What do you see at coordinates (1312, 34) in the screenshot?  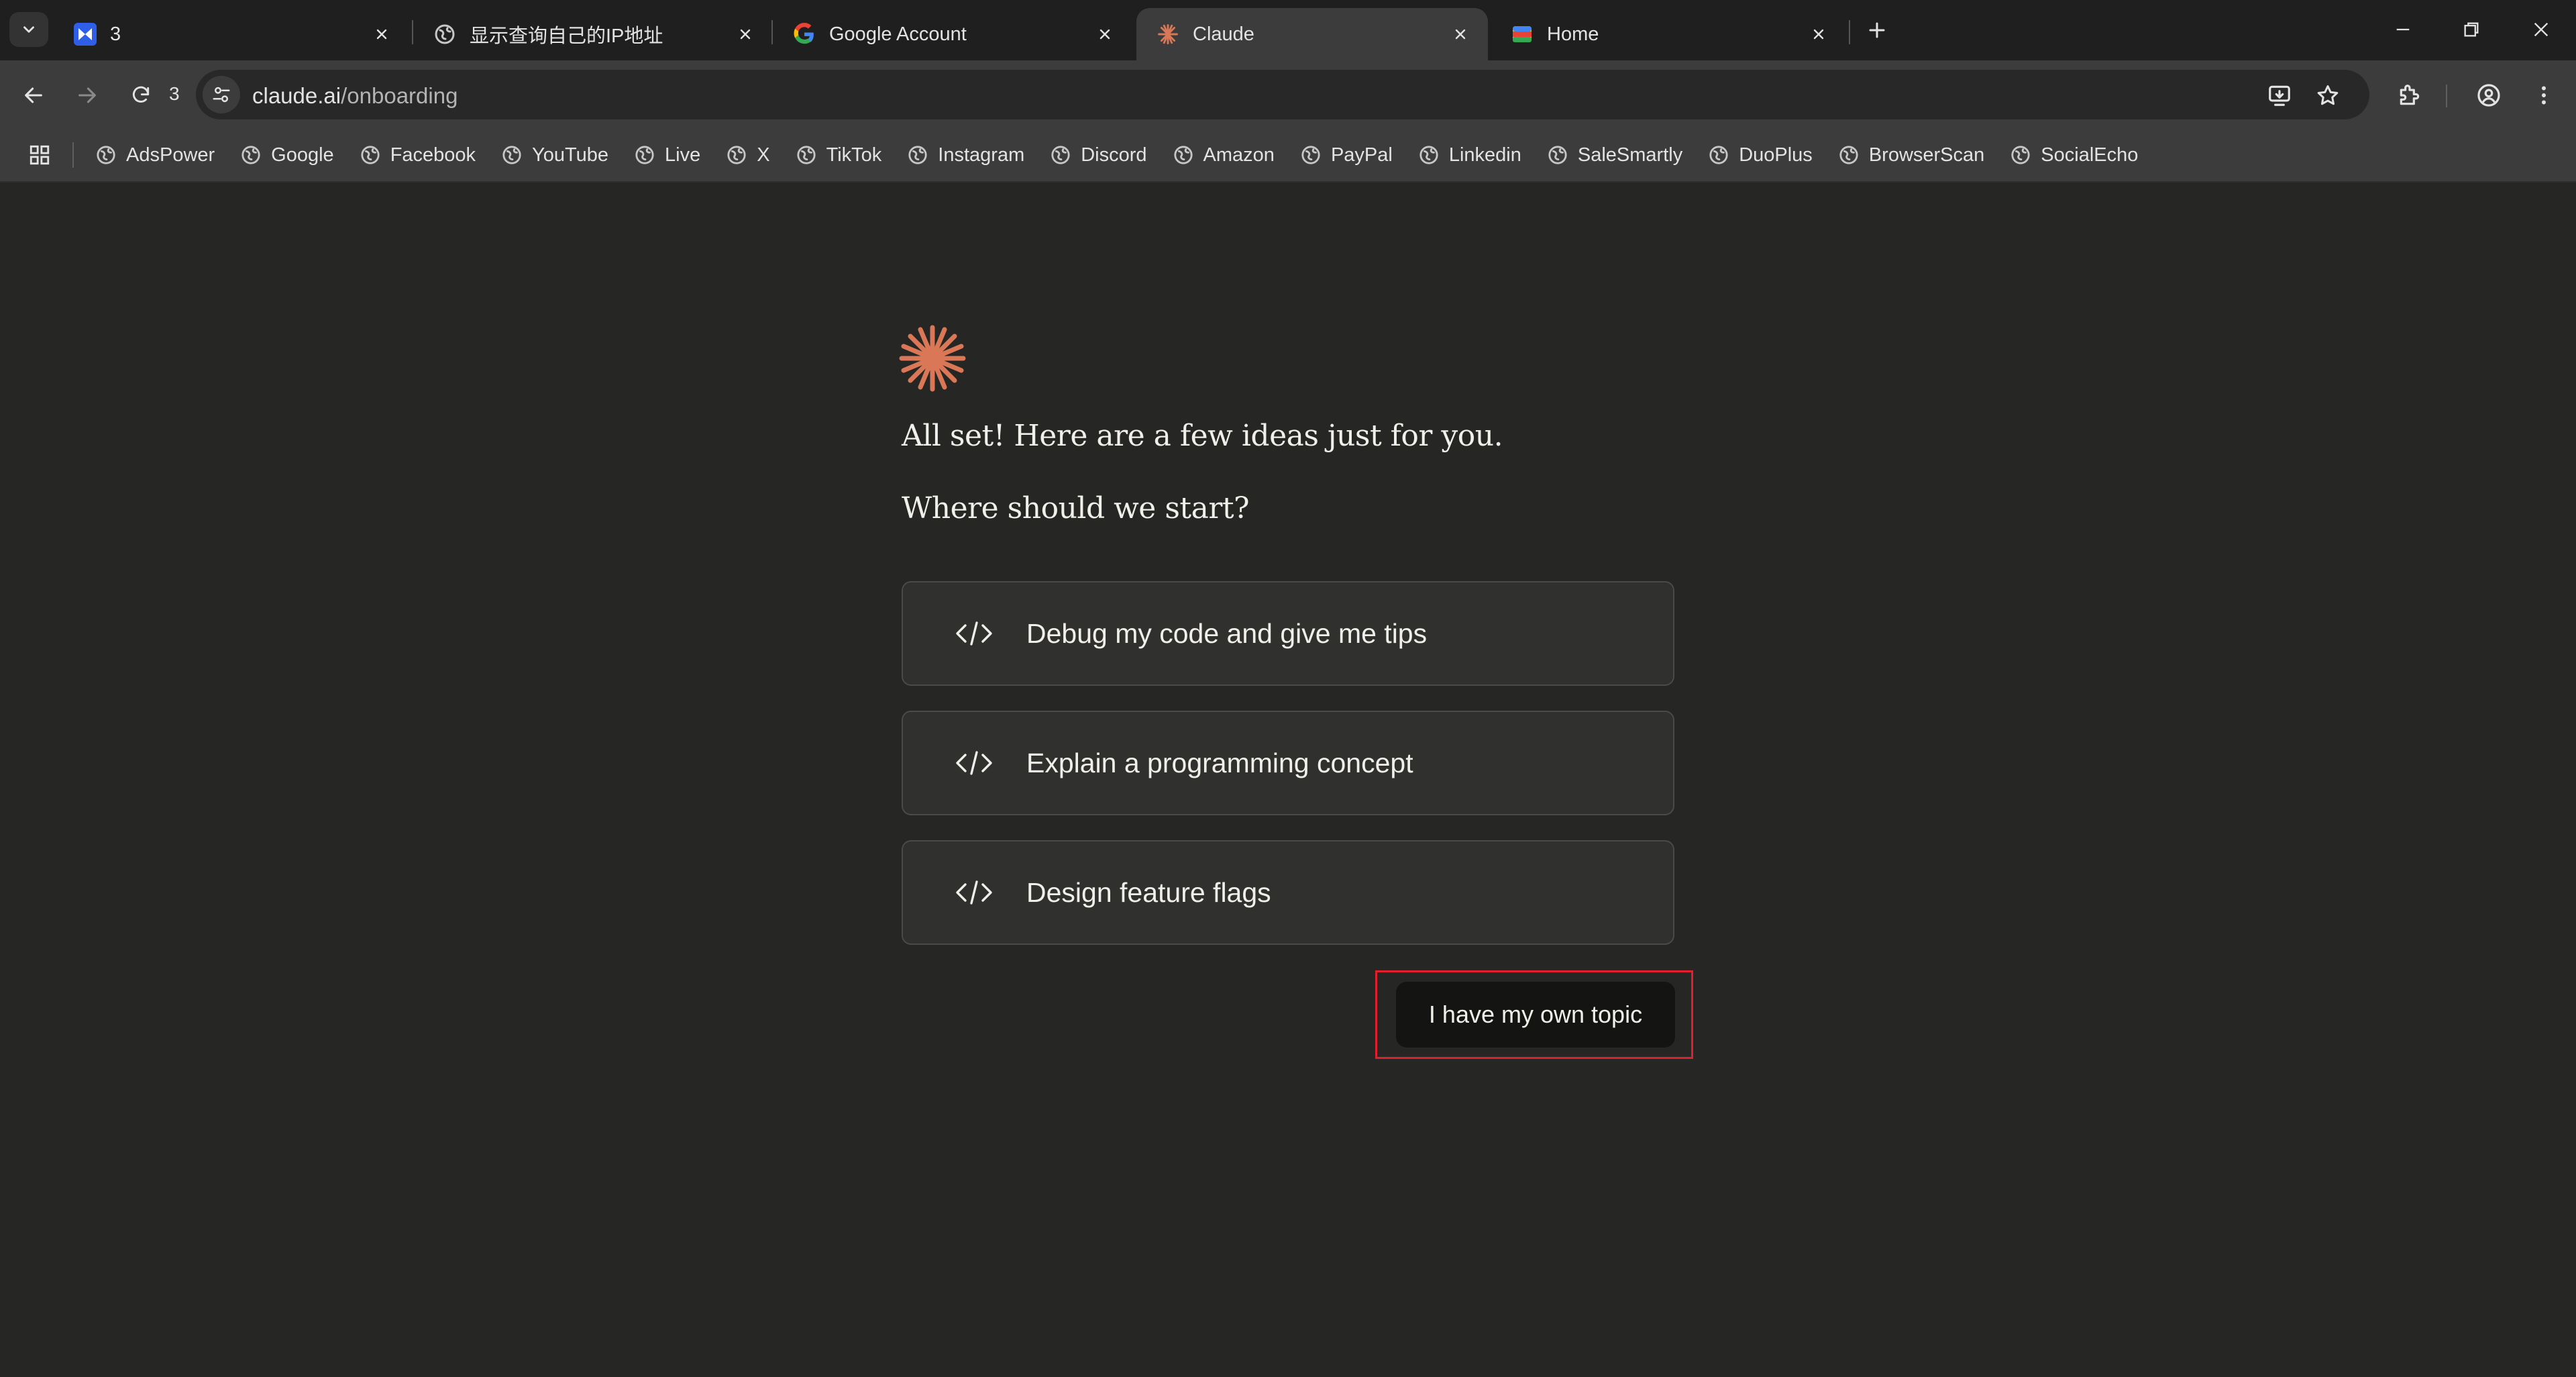 I see `tab-claude-active: Claude` at bounding box center [1312, 34].